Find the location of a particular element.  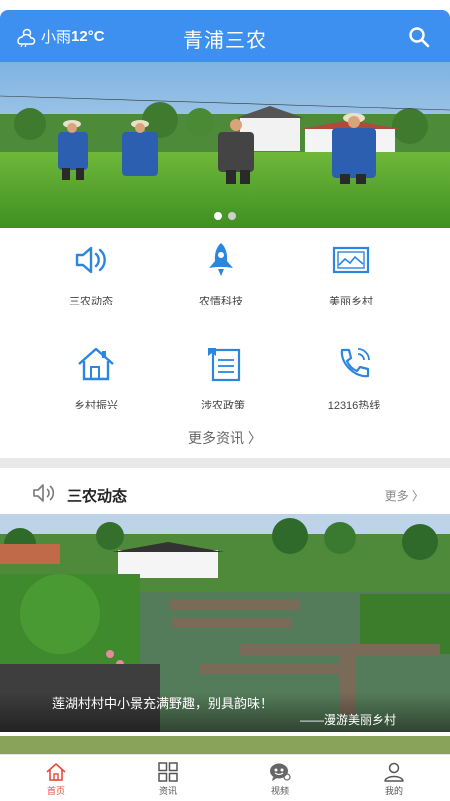

category-label: 农情科技 is located at coordinates (221, 300).